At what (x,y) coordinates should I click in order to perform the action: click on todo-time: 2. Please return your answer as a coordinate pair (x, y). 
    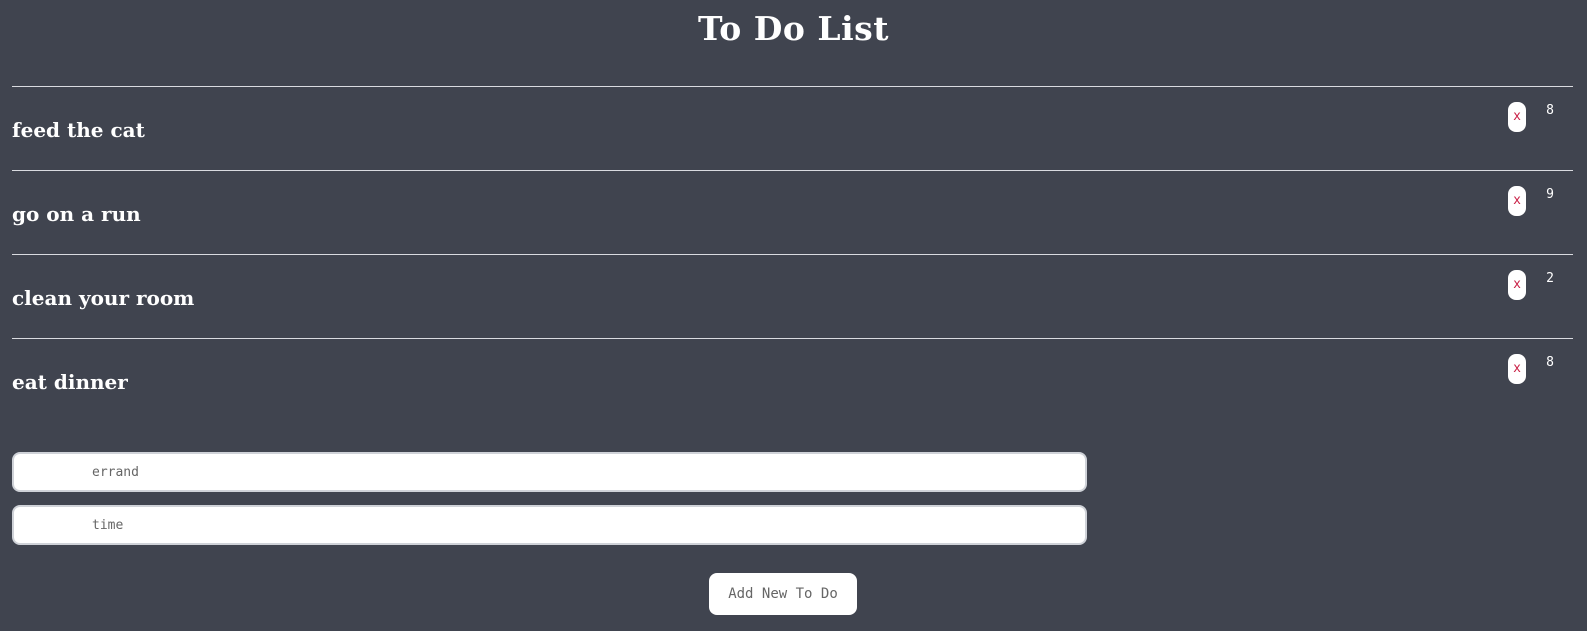
    Looking at the image, I should click on (1550, 278).